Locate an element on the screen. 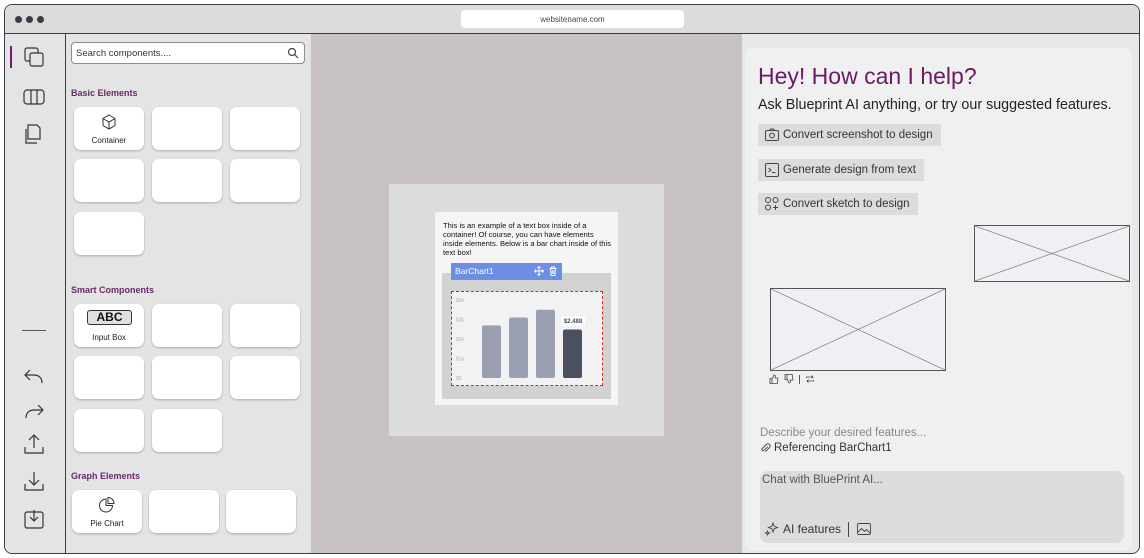 This screenshot has height=558, width=1144. reference-tag: Referencing BarChart1 is located at coordinates (826, 448).